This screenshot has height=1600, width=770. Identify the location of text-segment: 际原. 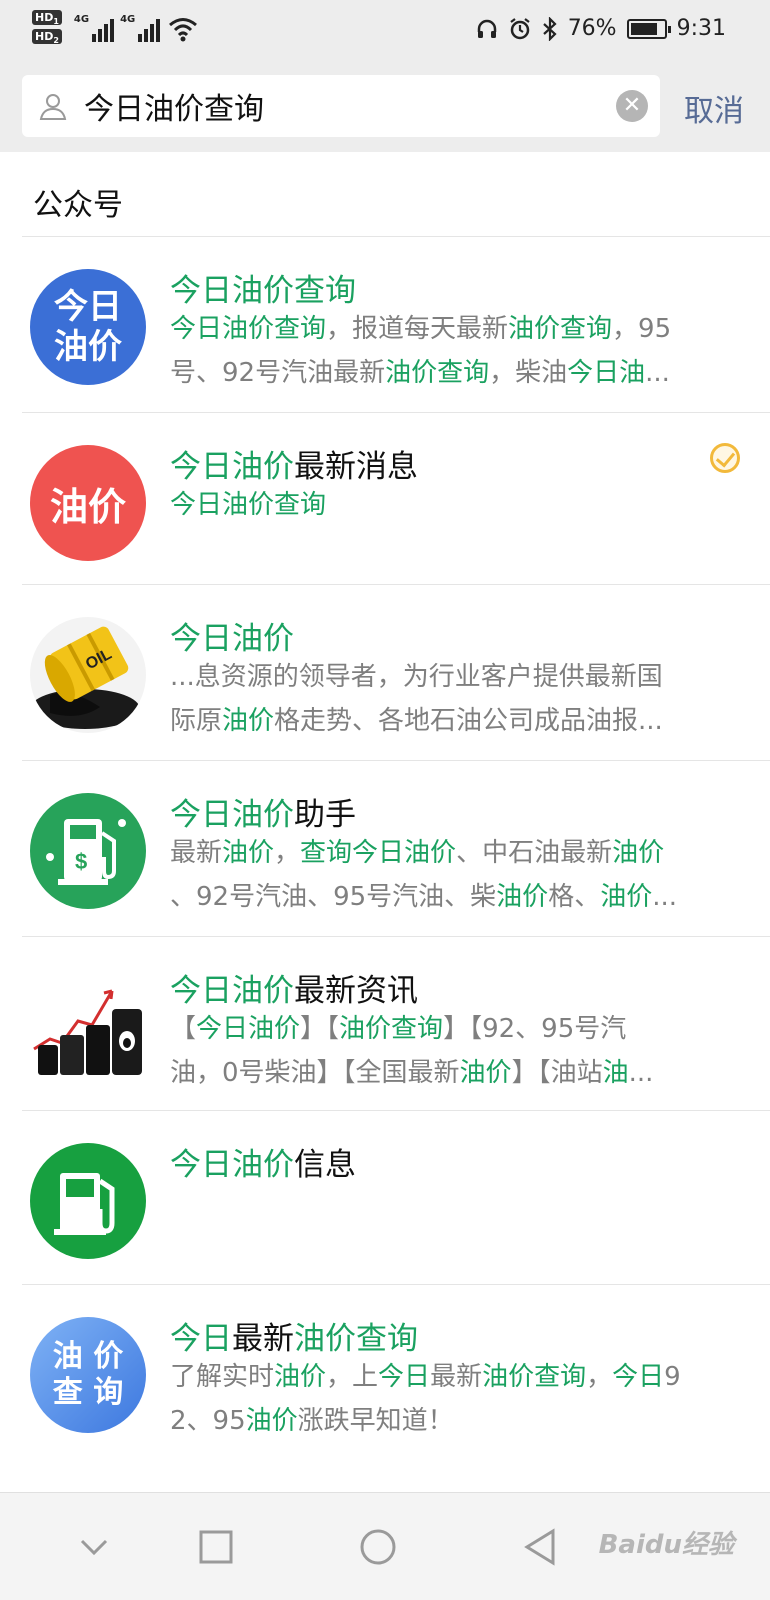
(196, 721).